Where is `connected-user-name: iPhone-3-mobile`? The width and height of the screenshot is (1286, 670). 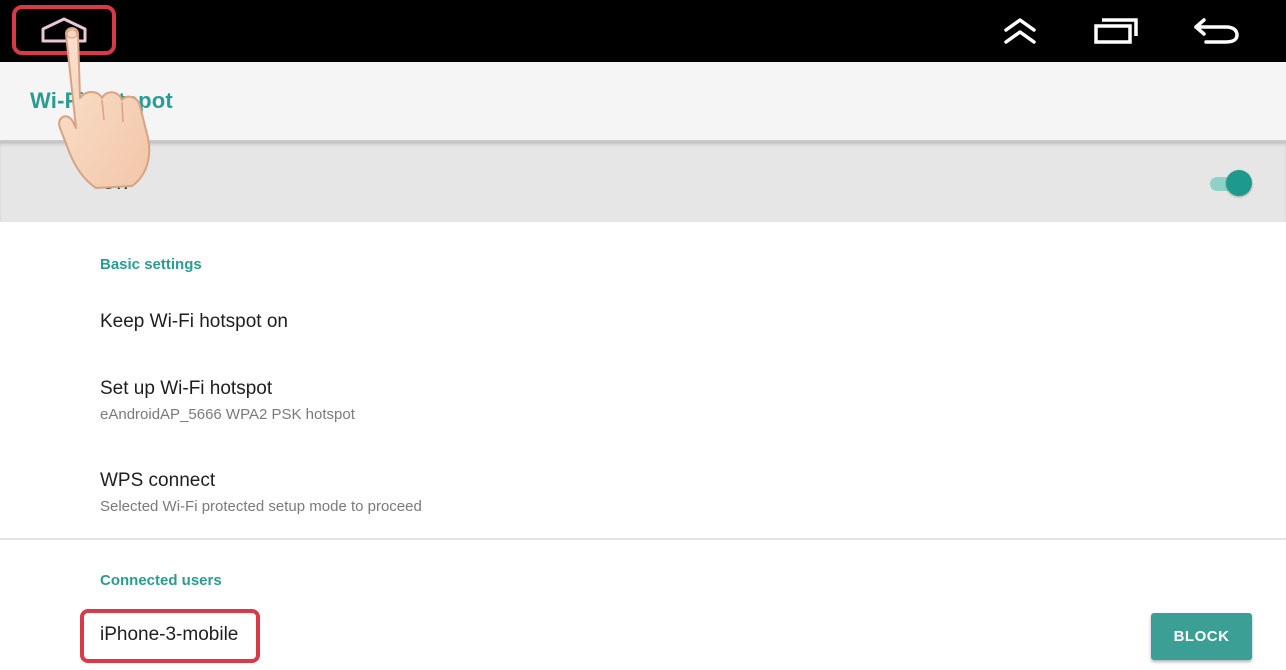
connected-user-name: iPhone-3-mobile is located at coordinates (169, 635).